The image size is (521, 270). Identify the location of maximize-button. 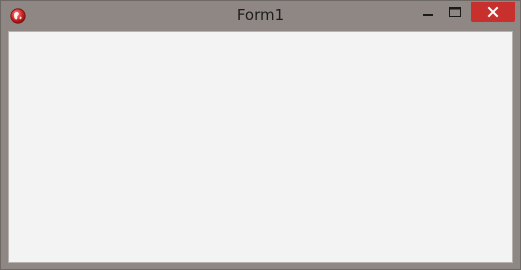
(455, 12).